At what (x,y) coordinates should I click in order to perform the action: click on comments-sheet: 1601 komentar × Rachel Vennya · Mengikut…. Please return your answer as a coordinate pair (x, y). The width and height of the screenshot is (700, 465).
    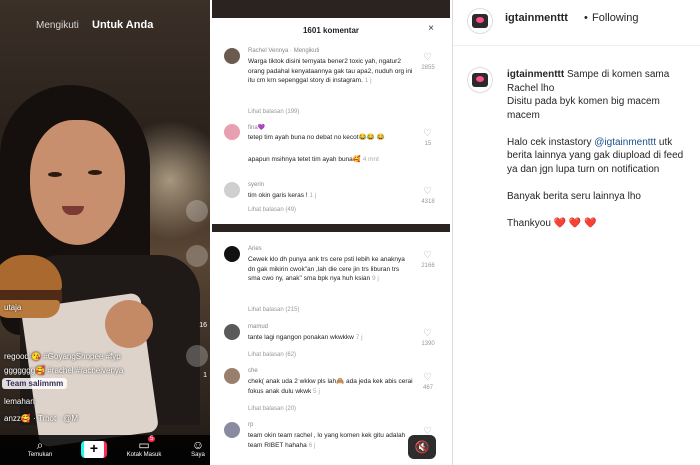
    Looking at the image, I should click on (331, 121).